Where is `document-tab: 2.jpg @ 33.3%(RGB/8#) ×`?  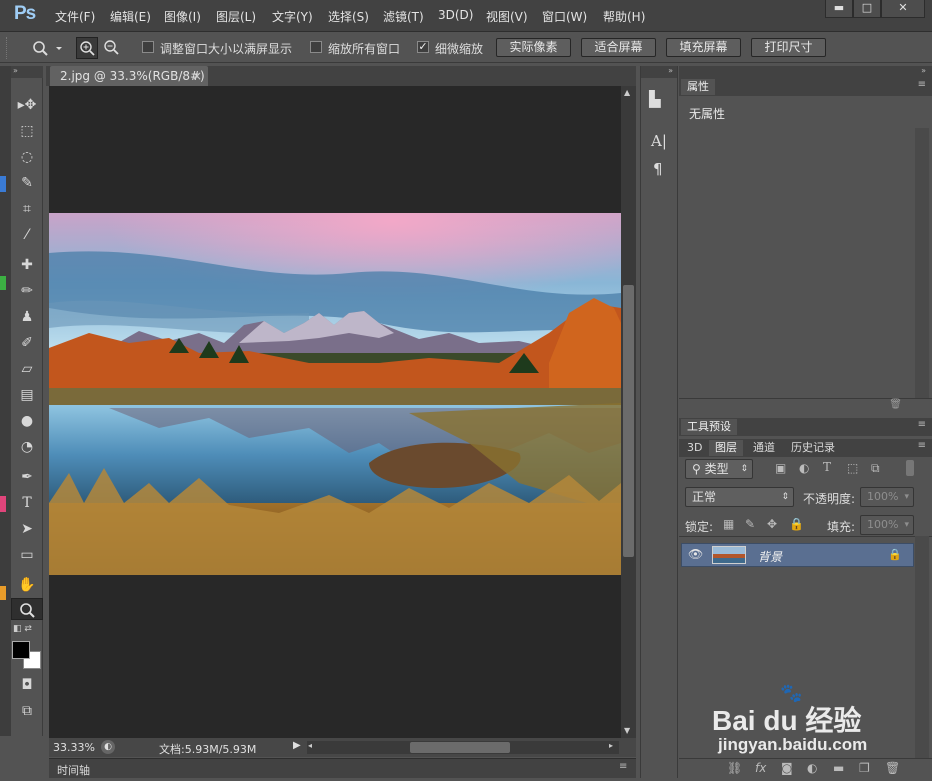
document-tab: 2.jpg @ 33.3%(RGB/8#) × is located at coordinates (129, 76).